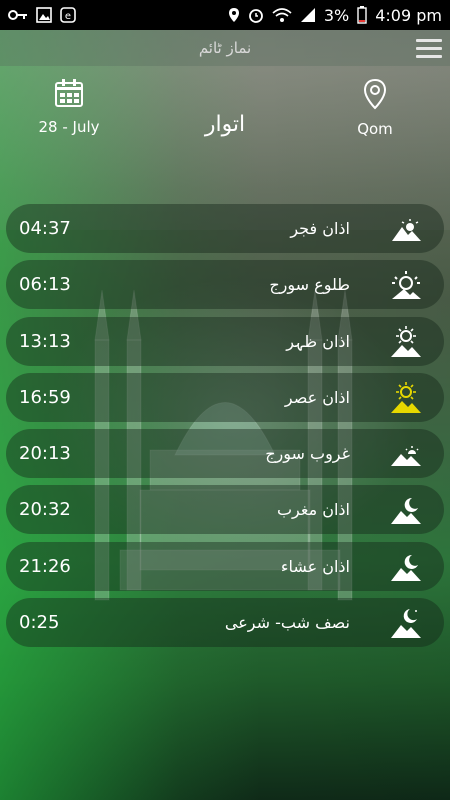 Image resolution: width=450 pixels, height=800 pixels. What do you see at coordinates (287, 623) in the screenshot?
I see `prayer-name: نصف شب- شرعی` at bounding box center [287, 623].